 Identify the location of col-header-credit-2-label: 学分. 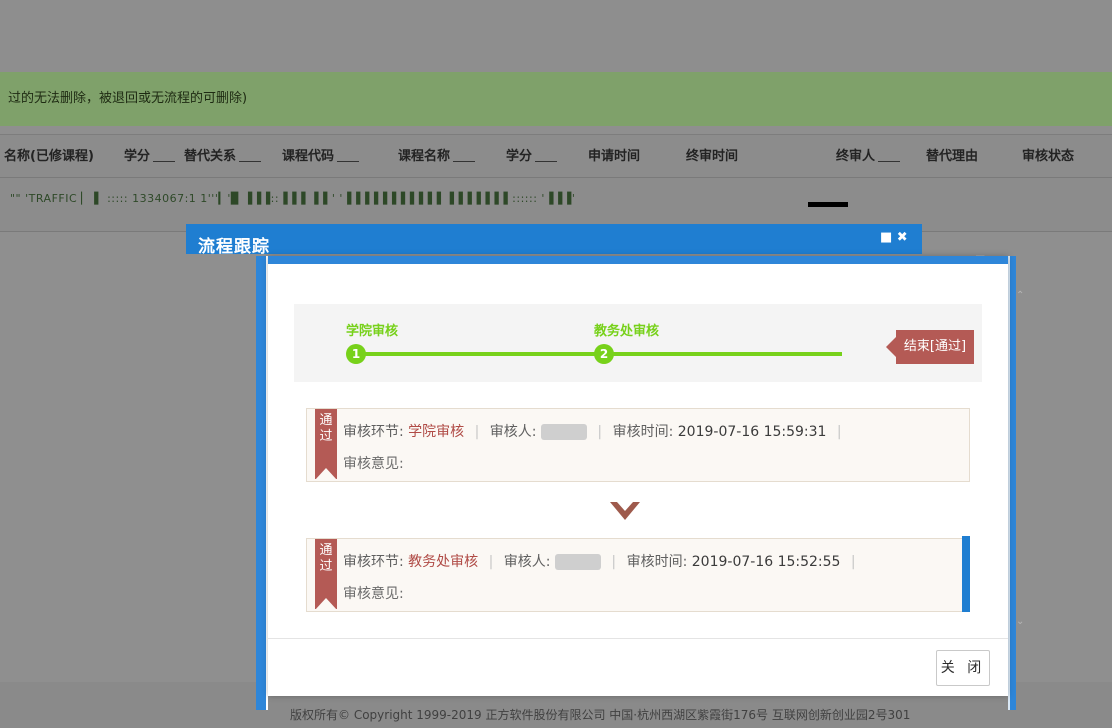
(519, 156).